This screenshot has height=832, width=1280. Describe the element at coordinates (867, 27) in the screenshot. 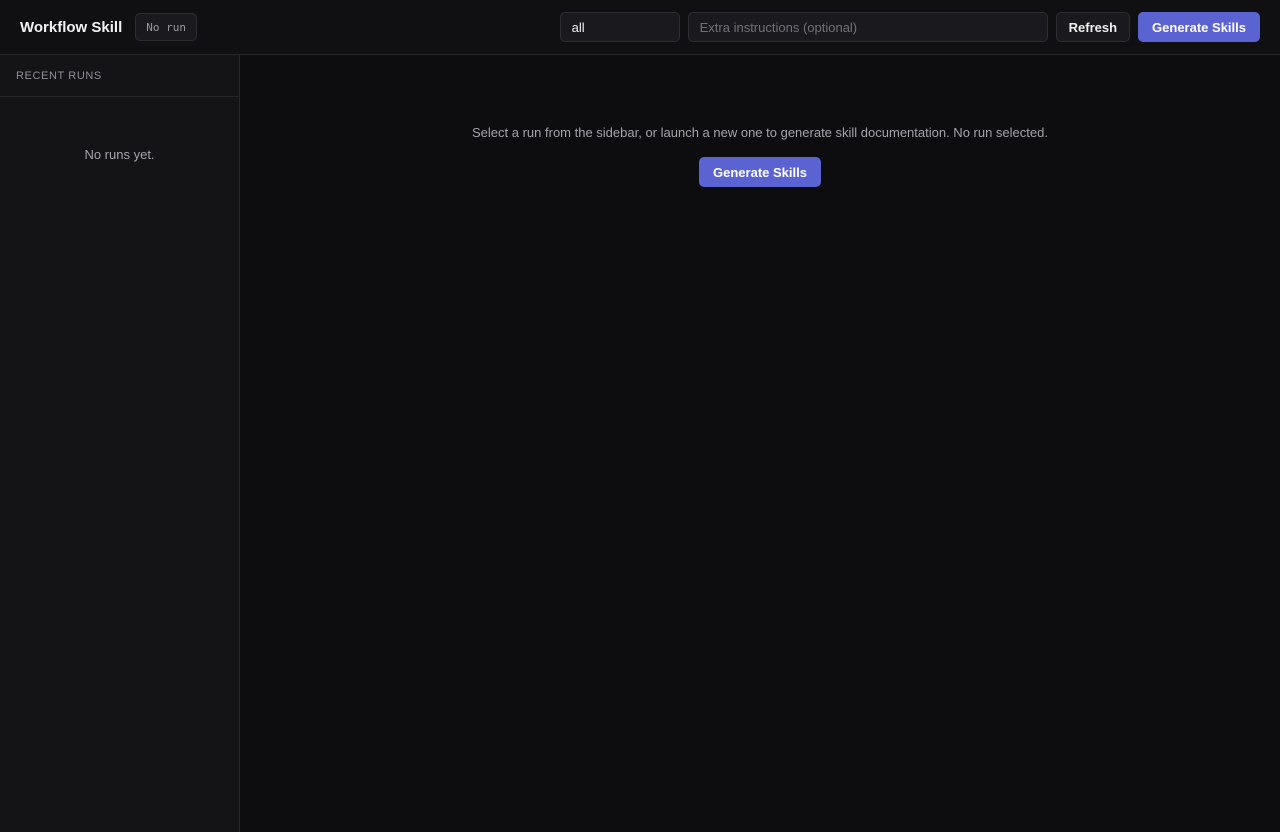

I see `extra-instructions-input` at that location.